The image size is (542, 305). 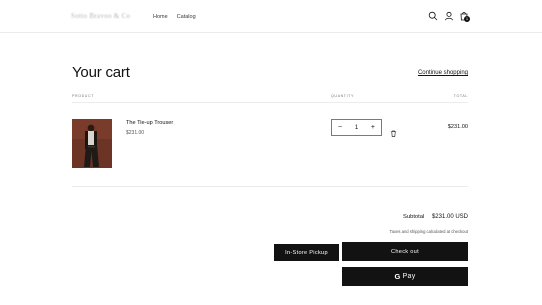 I want to click on line-item-total: $231.00, so click(x=457, y=127).